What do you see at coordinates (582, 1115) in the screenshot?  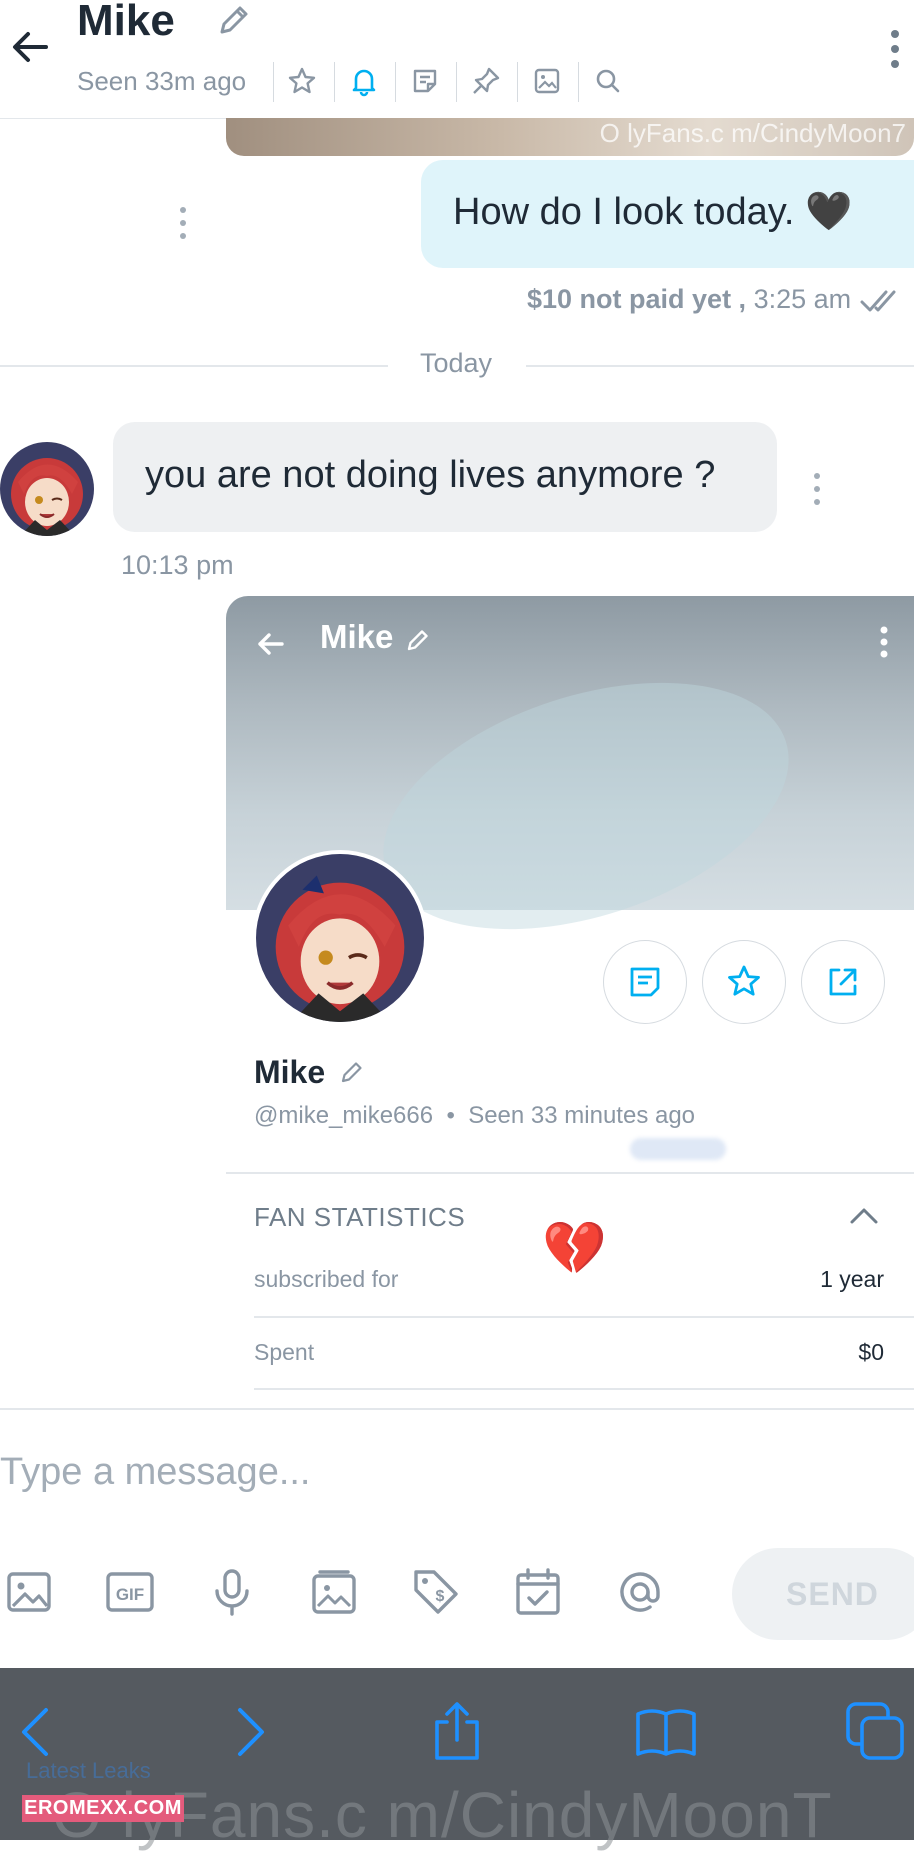 I see `last-seen: Seen 33 minutes ago` at bounding box center [582, 1115].